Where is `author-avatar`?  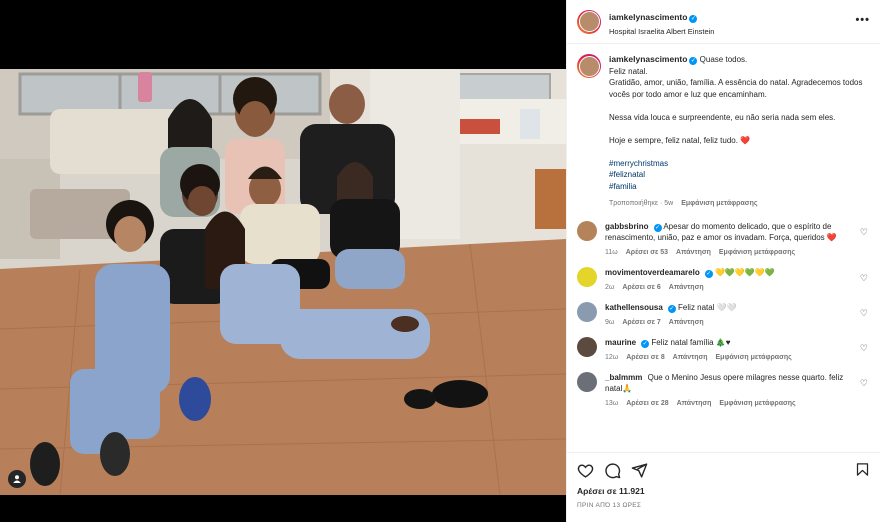 author-avatar is located at coordinates (589, 21).